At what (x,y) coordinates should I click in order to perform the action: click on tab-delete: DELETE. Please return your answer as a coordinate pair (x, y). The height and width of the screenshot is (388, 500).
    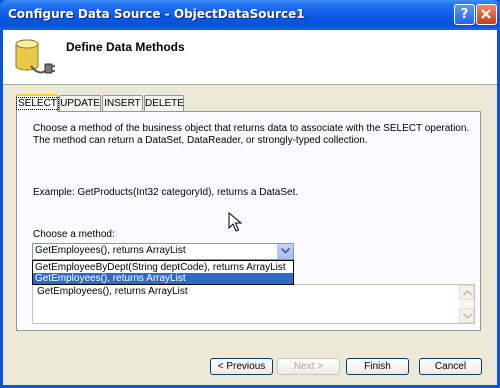
    Looking at the image, I should click on (164, 103).